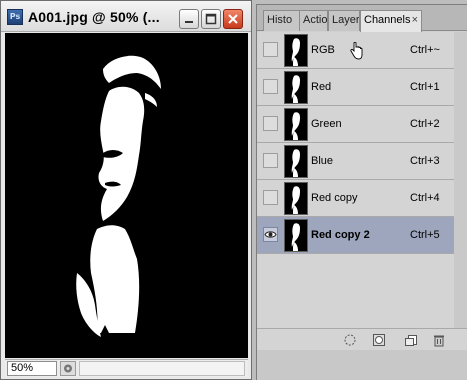 Image resolution: width=467 pixels, height=380 pixels. Describe the element at coordinates (32, 368) in the screenshot. I see `zoom-field: 50%` at that location.